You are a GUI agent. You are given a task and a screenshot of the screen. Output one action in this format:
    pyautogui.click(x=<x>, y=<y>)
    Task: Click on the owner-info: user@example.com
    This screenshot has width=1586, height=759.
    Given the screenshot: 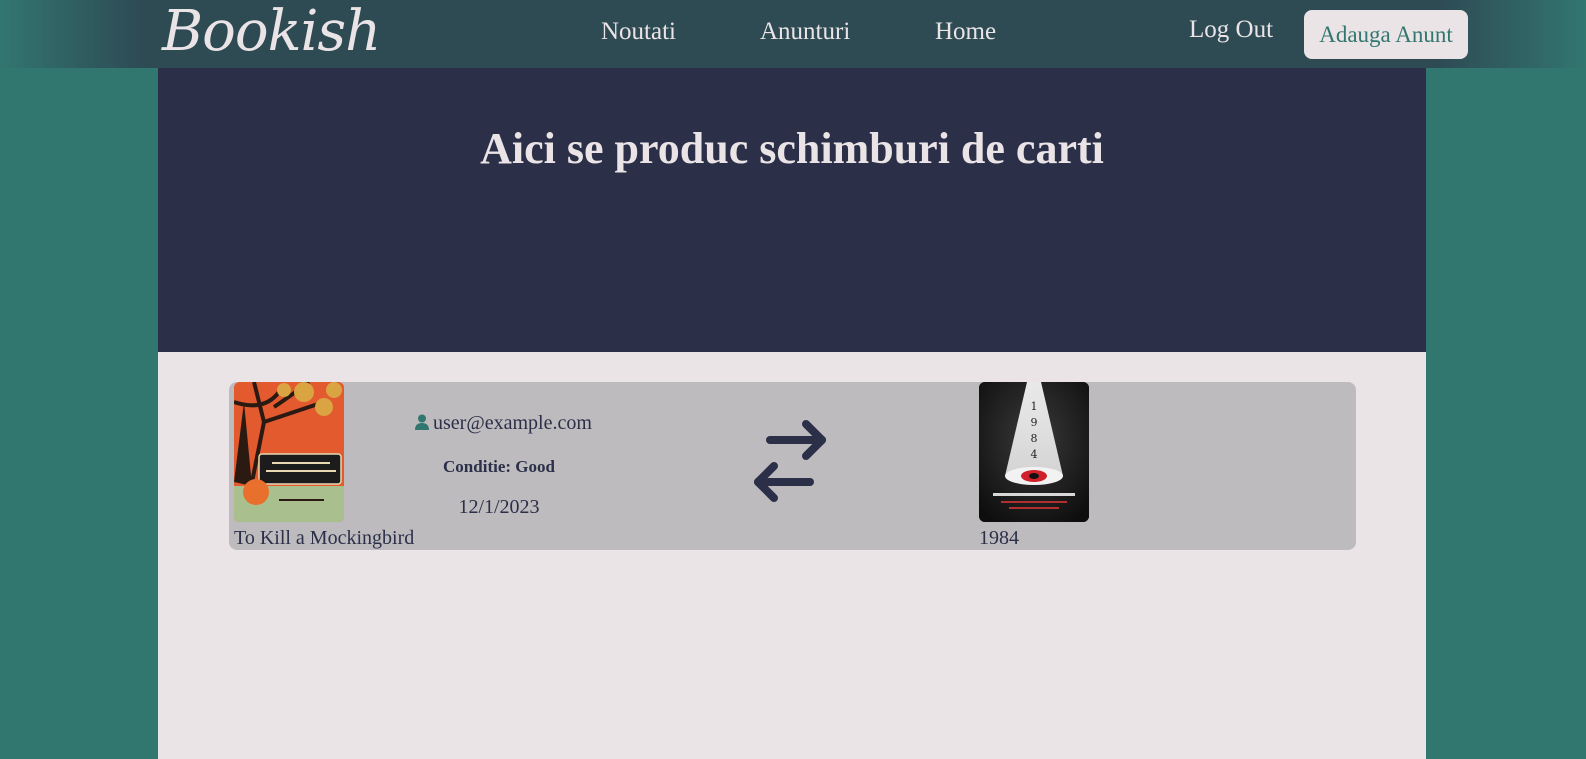 What is the action you would take?
    pyautogui.click(x=503, y=423)
    